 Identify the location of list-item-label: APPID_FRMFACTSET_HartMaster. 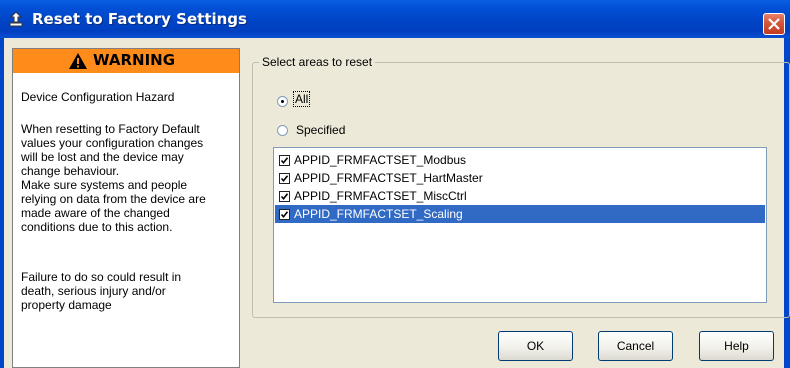
(388, 178).